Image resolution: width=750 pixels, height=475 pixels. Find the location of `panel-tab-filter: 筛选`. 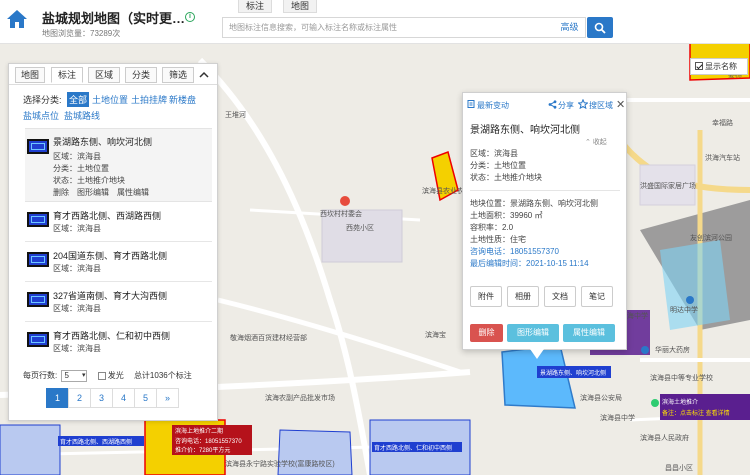

panel-tab-filter: 筛选 is located at coordinates (178, 75).